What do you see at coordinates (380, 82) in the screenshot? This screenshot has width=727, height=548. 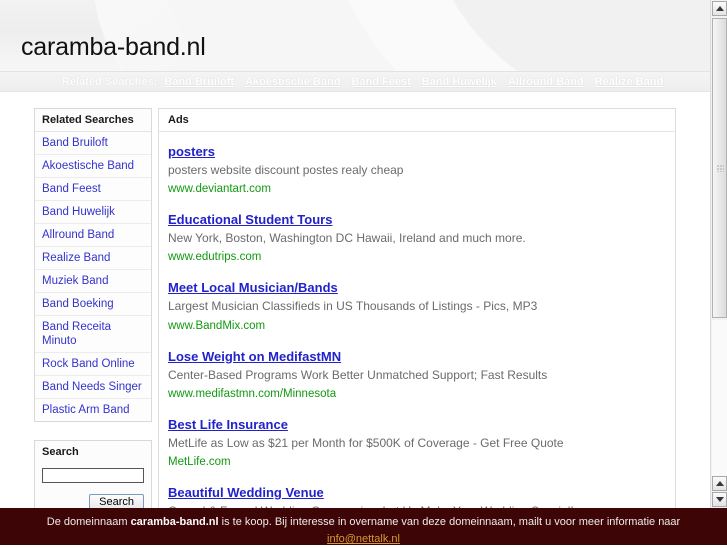 I see `nav-link-band-feest: Band Feest` at bounding box center [380, 82].